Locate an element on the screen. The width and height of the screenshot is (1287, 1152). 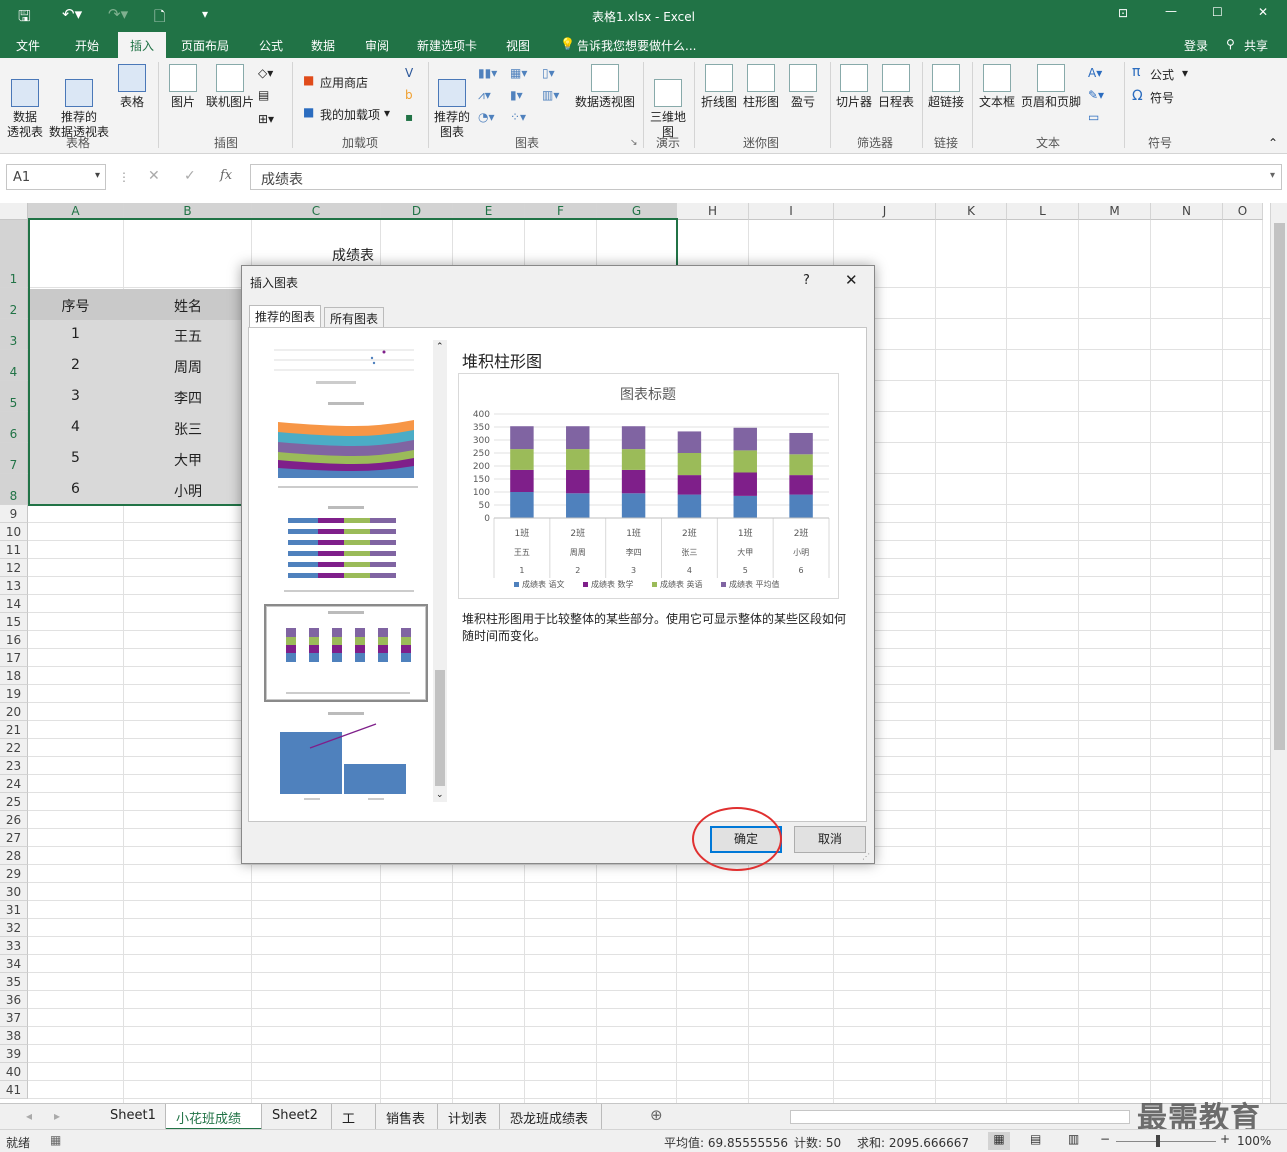
row-header-11: 11 is located at coordinates (14, 550).